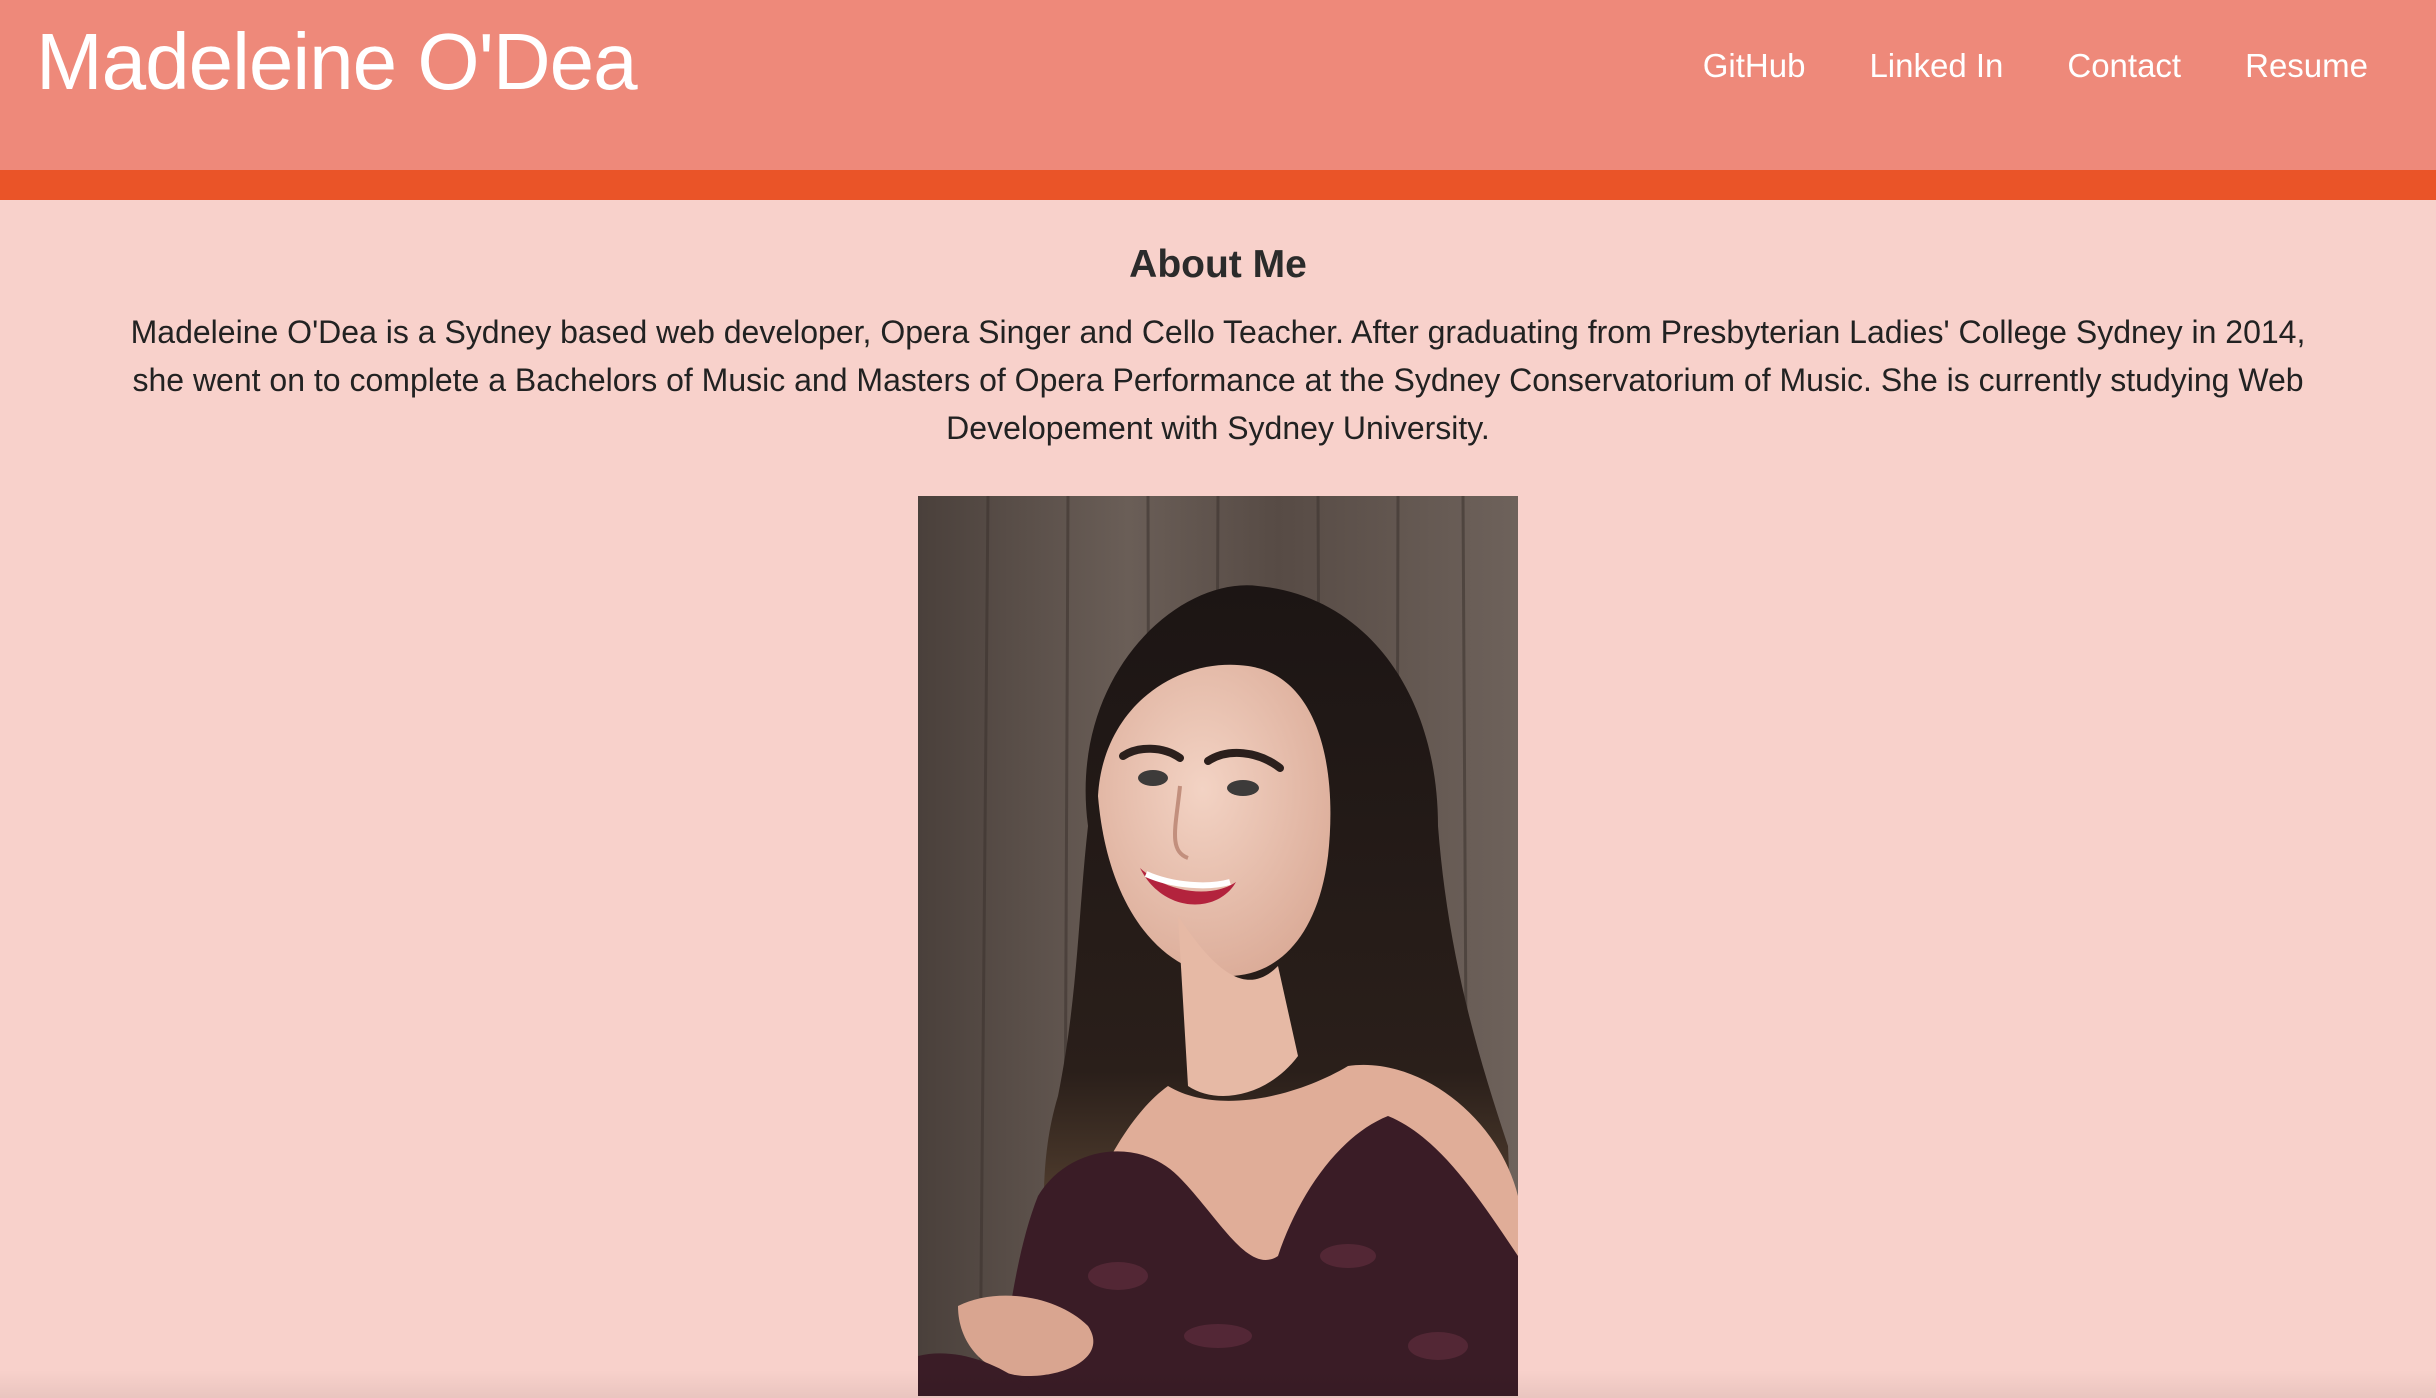 Image resolution: width=2436 pixels, height=1398 pixels. Describe the element at coordinates (1218, 185) in the screenshot. I see `accent-bar` at that location.